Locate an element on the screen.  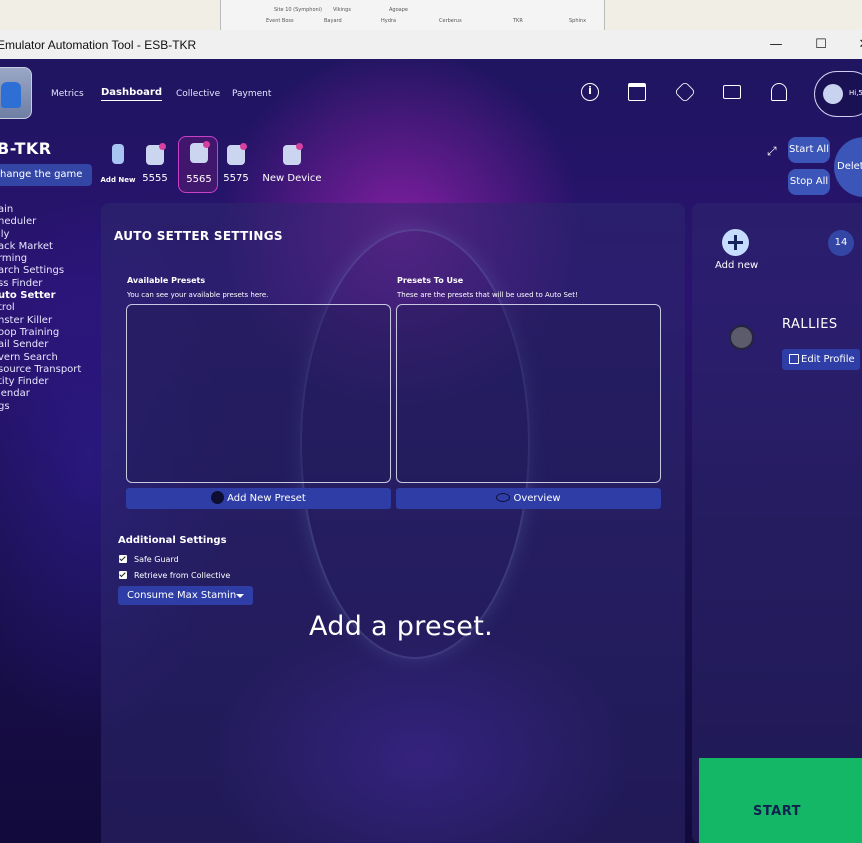
close-button: ✕ is located at coordinates (857, 45).